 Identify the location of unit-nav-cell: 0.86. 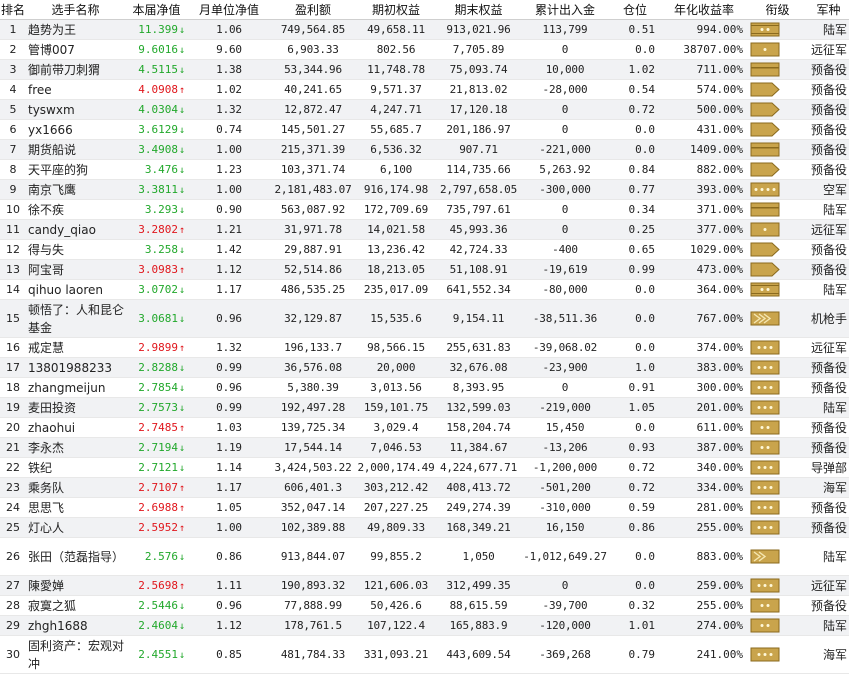
(229, 556).